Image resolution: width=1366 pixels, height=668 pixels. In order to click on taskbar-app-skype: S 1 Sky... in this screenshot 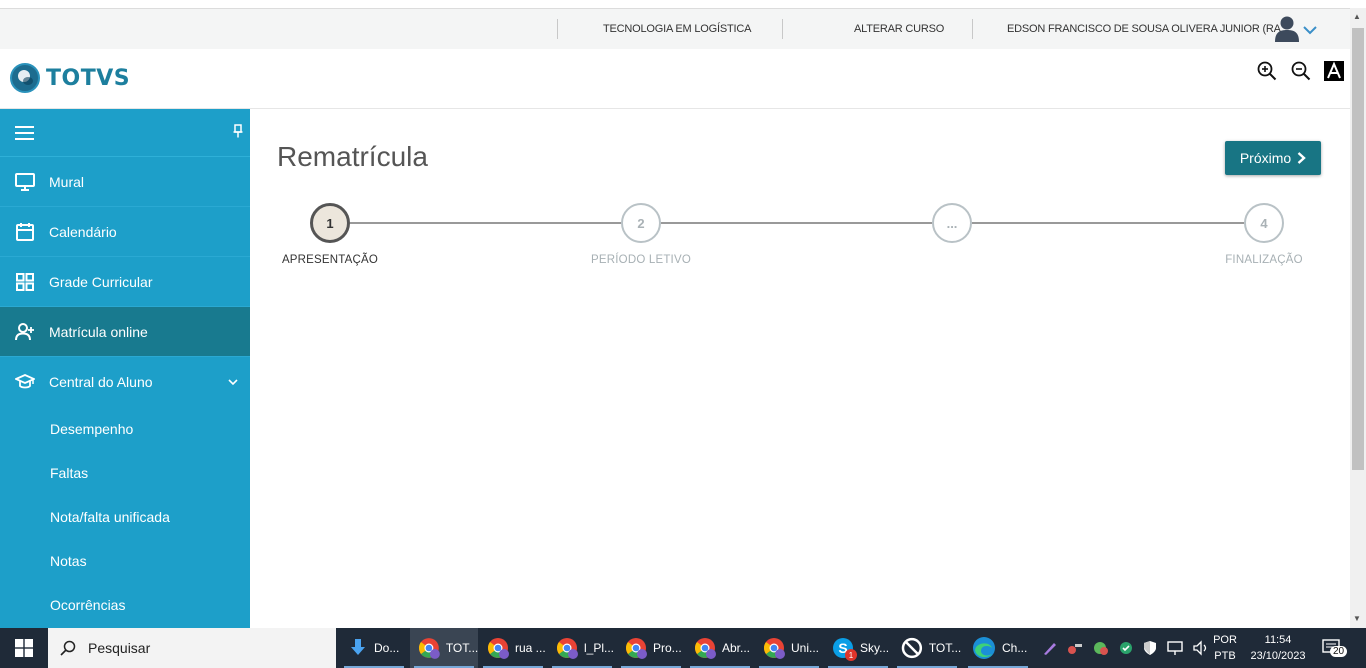, I will do `click(858, 648)`.